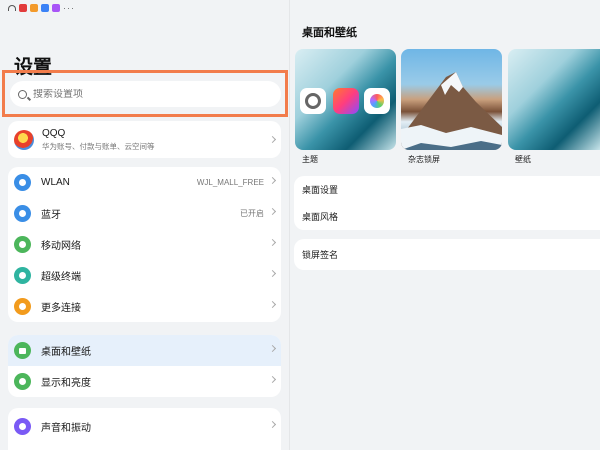 The width and height of the screenshot is (600, 450). What do you see at coordinates (289, 225) in the screenshot?
I see `panel-divider` at bounding box center [289, 225].